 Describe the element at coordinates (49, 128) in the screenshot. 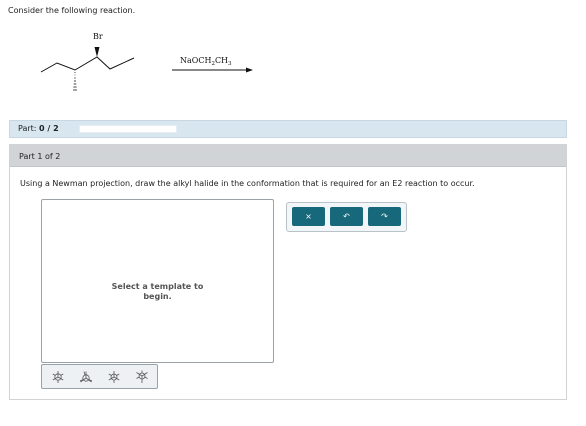

I see `part-progress-value: 0 / 2` at that location.